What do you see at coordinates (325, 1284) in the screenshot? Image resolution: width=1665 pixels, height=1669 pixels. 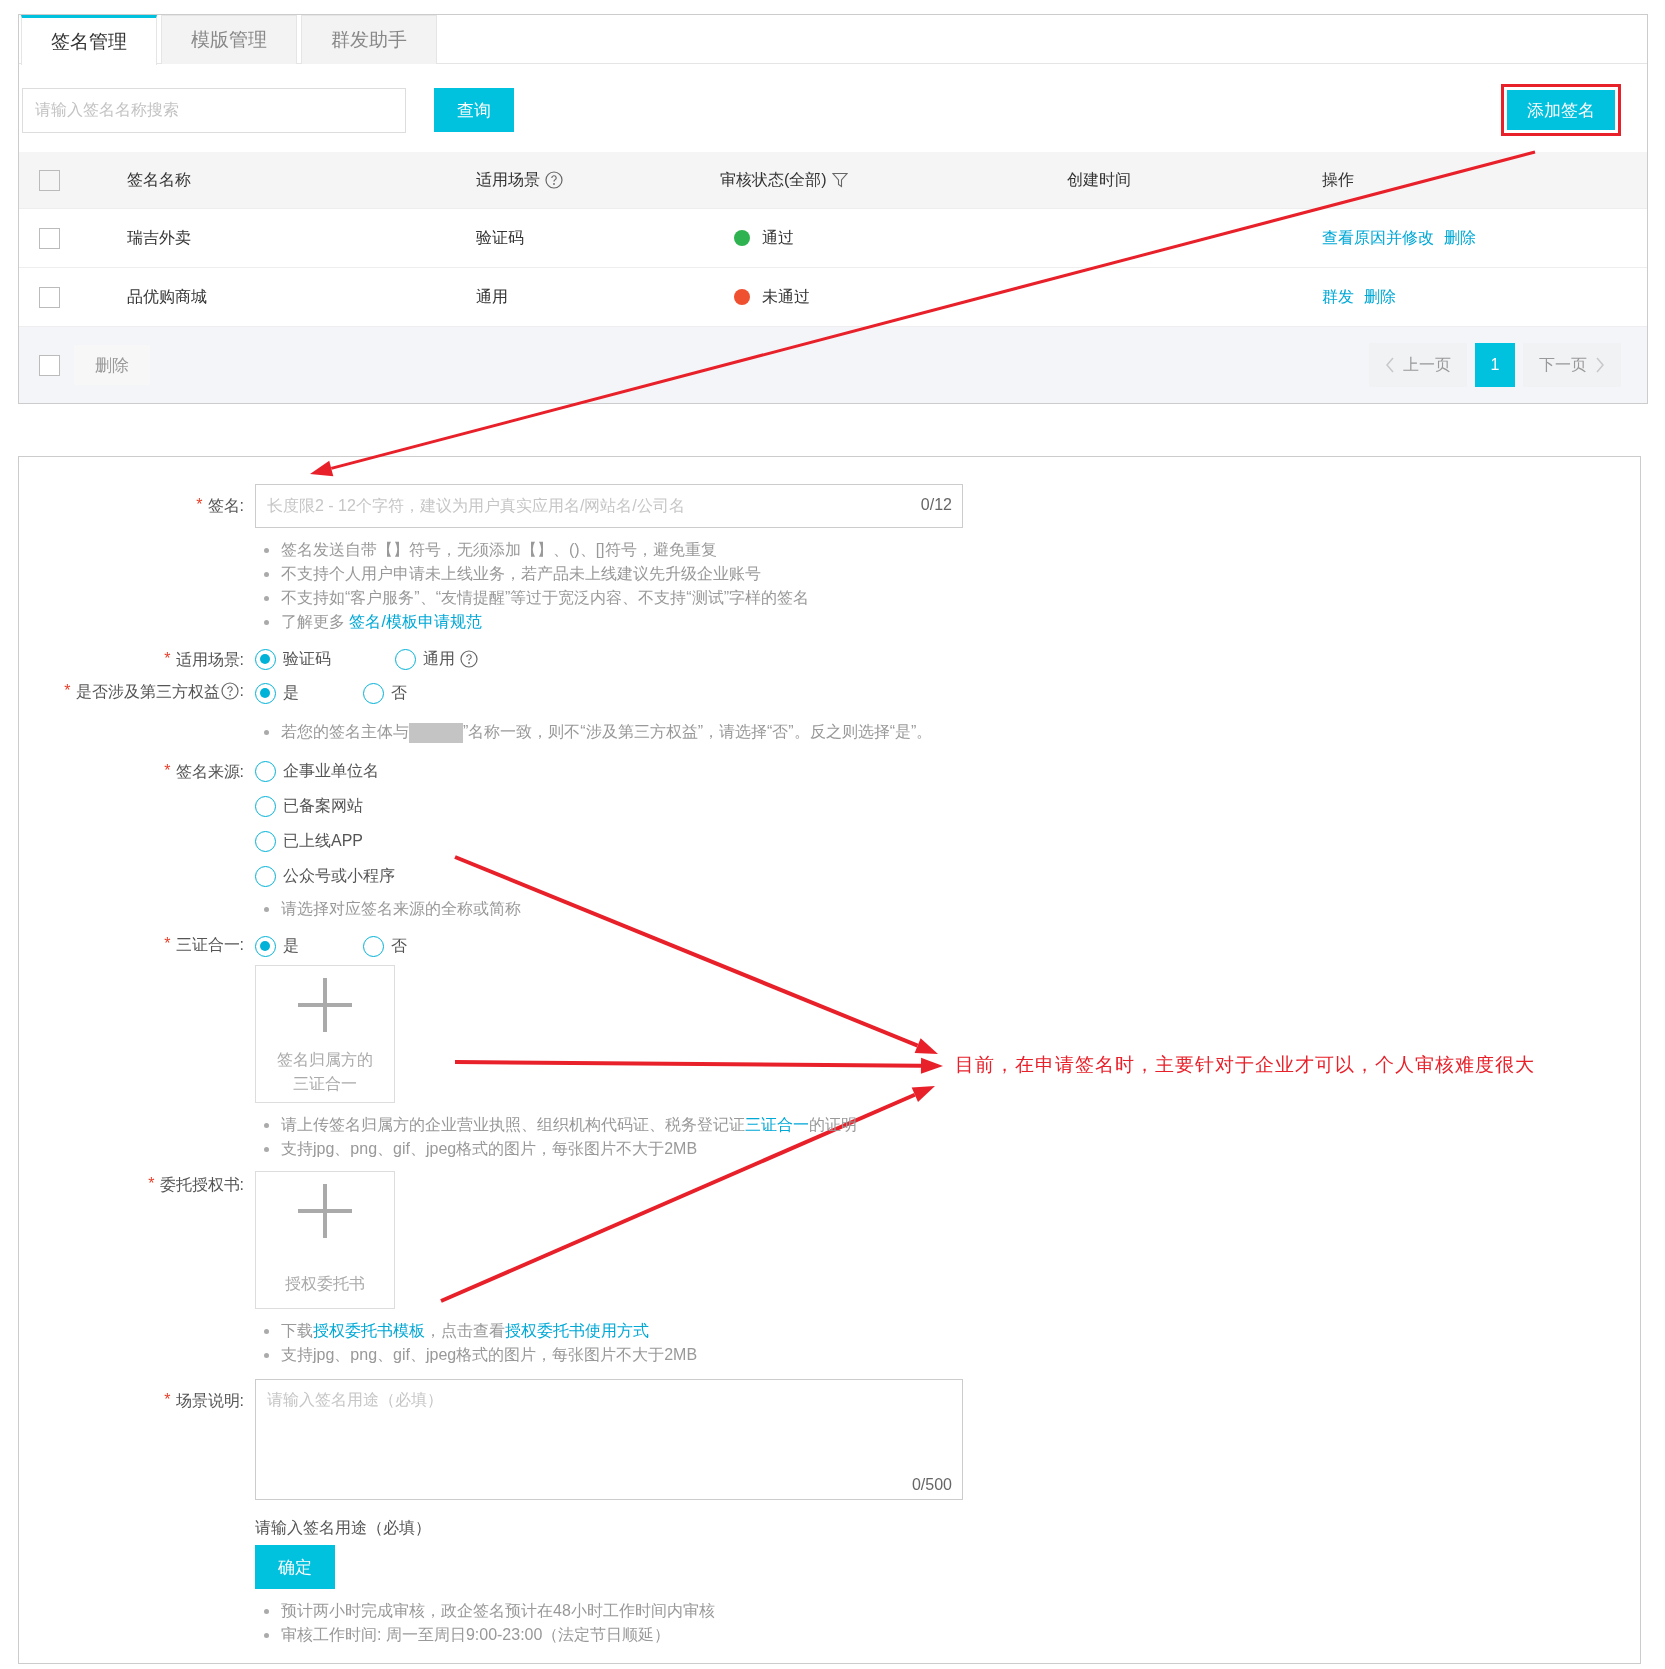 I see `upload-label: 授权委托书` at bounding box center [325, 1284].